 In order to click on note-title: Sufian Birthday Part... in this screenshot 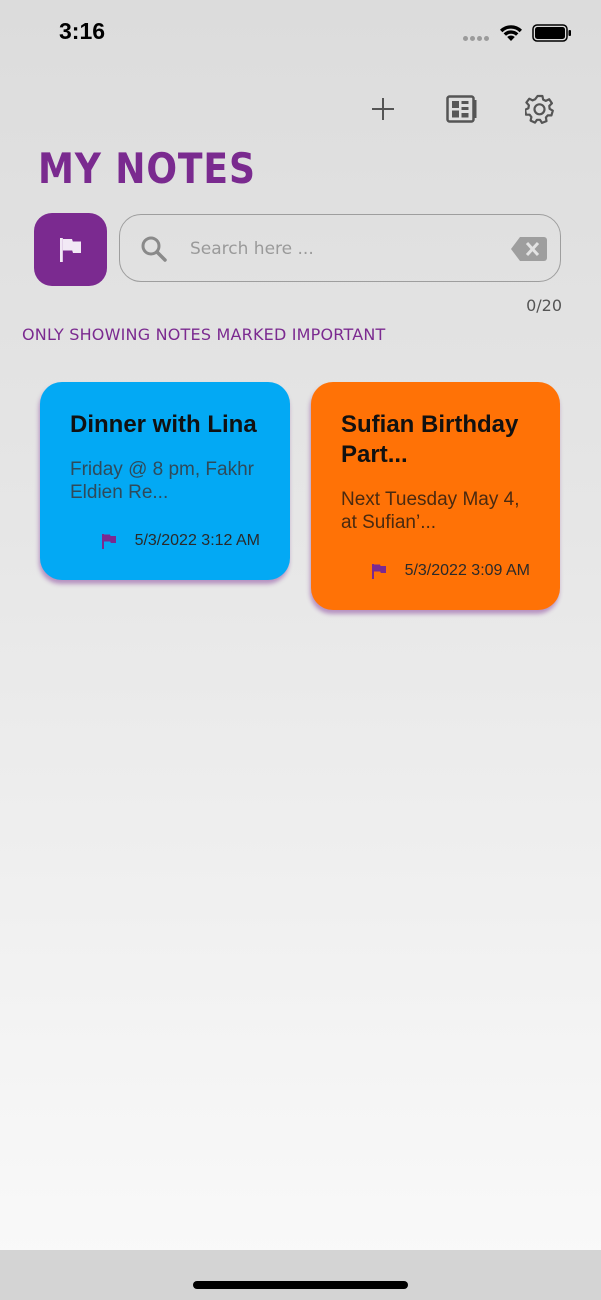, I will do `click(430, 439)`.